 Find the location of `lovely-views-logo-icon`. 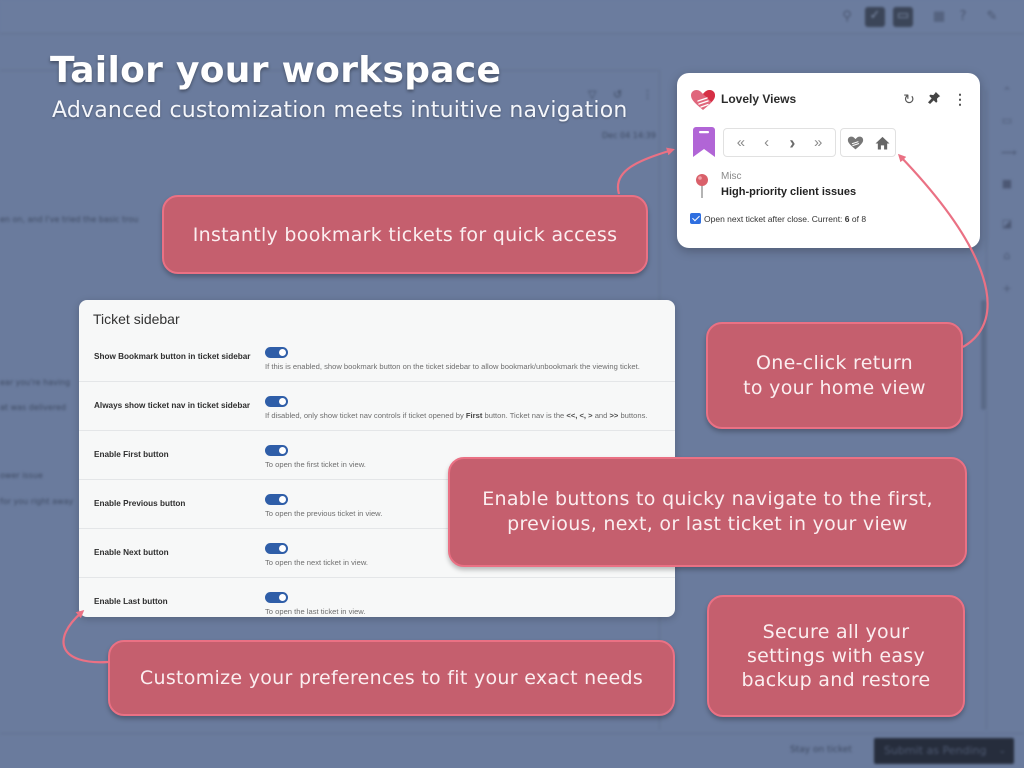

lovely-views-logo-icon is located at coordinates (703, 100).